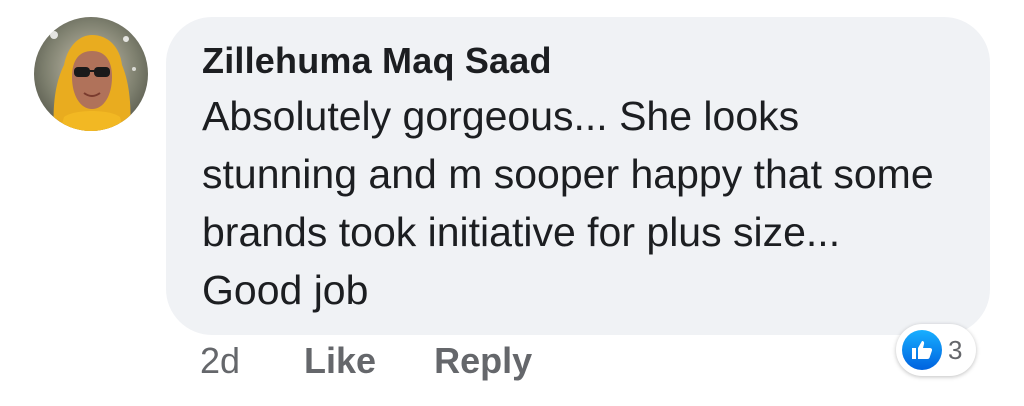  Describe the element at coordinates (220, 361) in the screenshot. I see `comment-timestamp: 2d` at that location.